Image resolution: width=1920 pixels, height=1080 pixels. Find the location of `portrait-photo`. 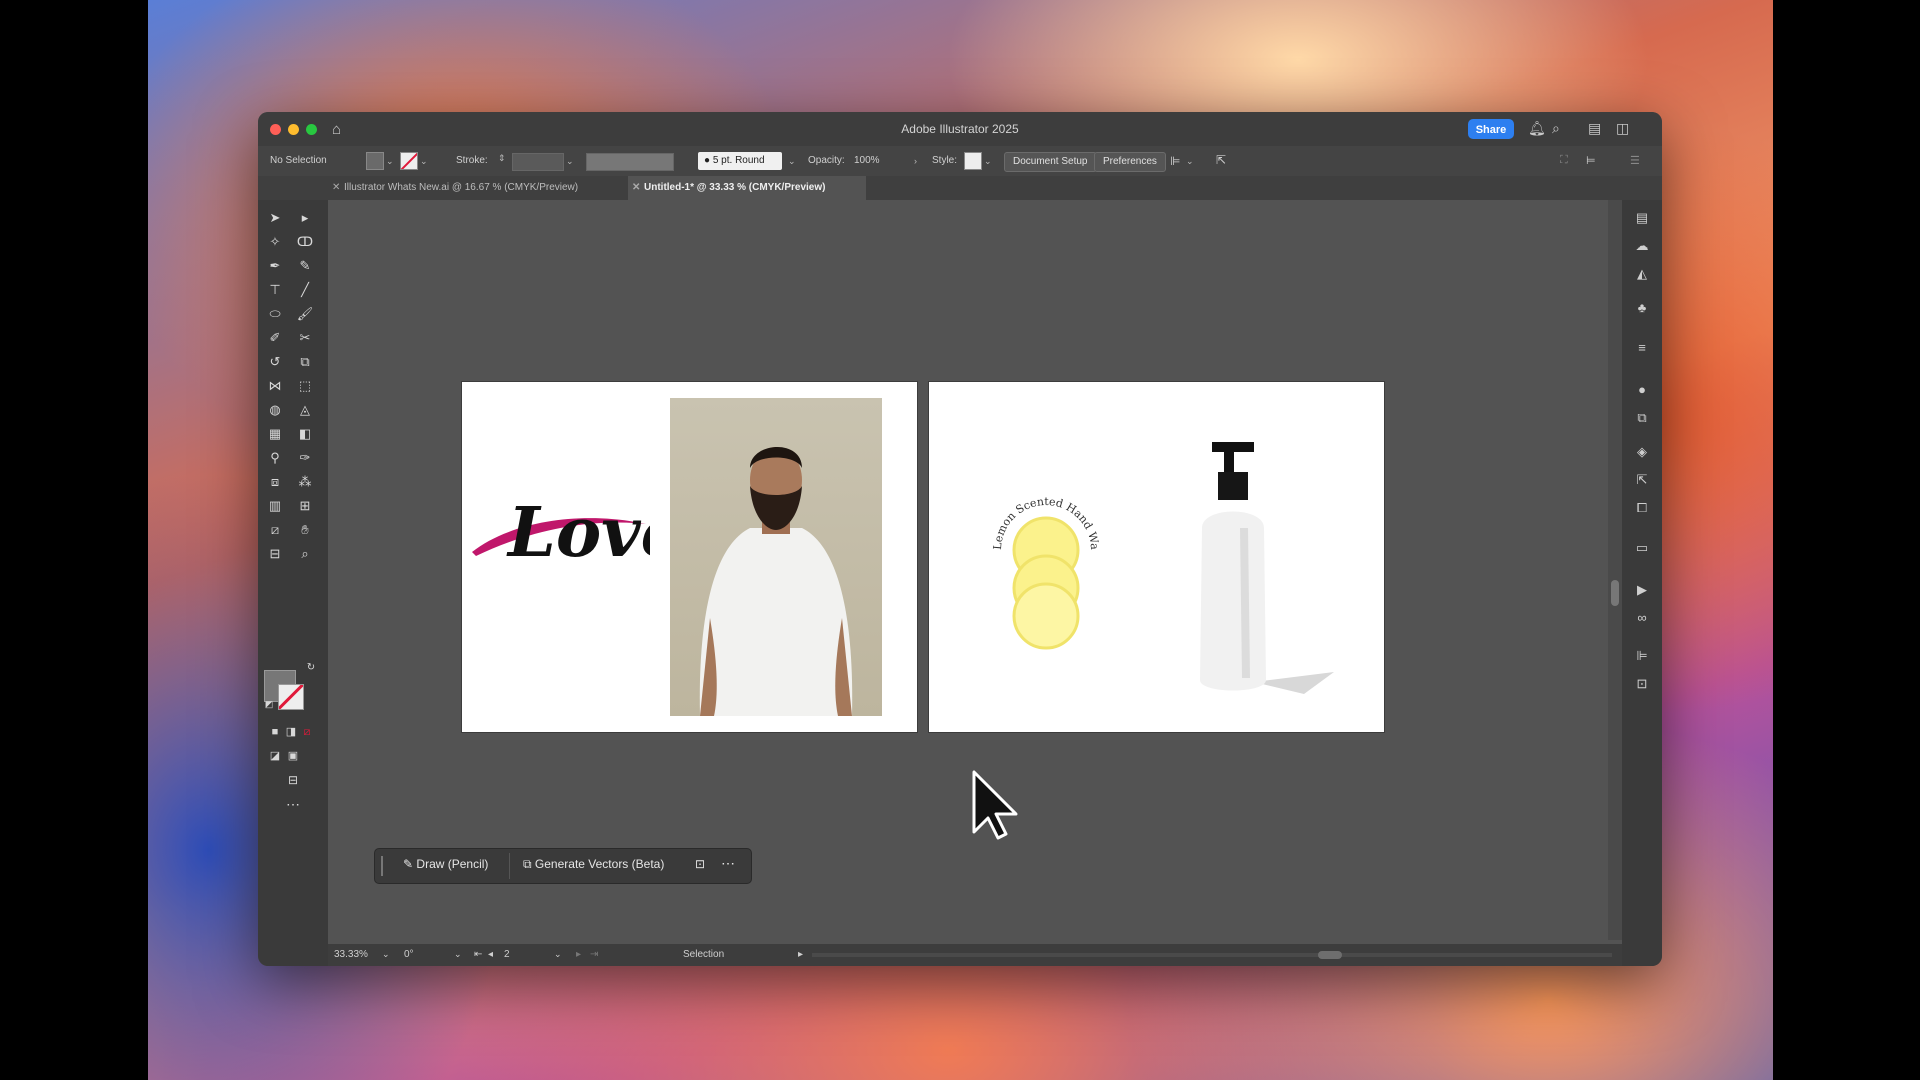

portrait-photo is located at coordinates (776, 557).